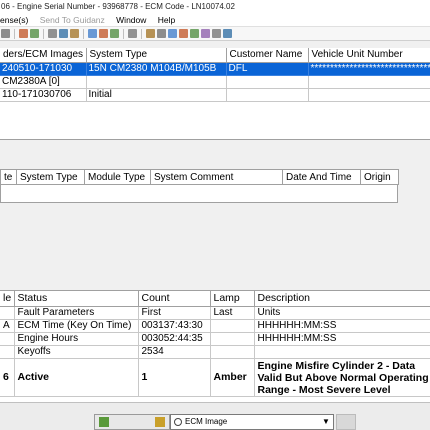  What do you see at coordinates (76, 299) in the screenshot?
I see `column-header-status: Status` at bounding box center [76, 299].